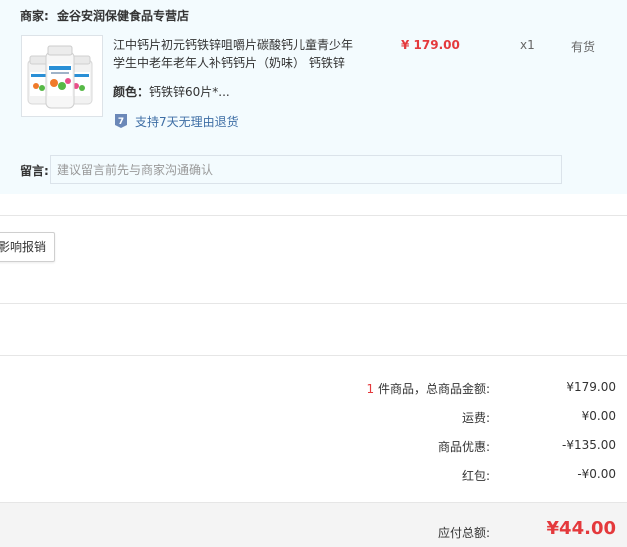  I want to click on redpacket-value: -¥0.00, so click(596, 474).